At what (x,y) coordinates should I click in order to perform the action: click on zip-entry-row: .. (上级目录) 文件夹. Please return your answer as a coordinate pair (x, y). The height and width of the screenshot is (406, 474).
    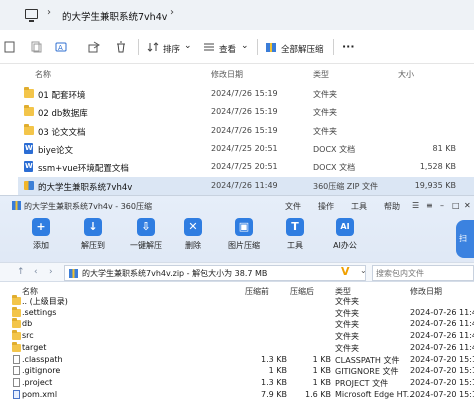
    Looking at the image, I should click on (237, 301).